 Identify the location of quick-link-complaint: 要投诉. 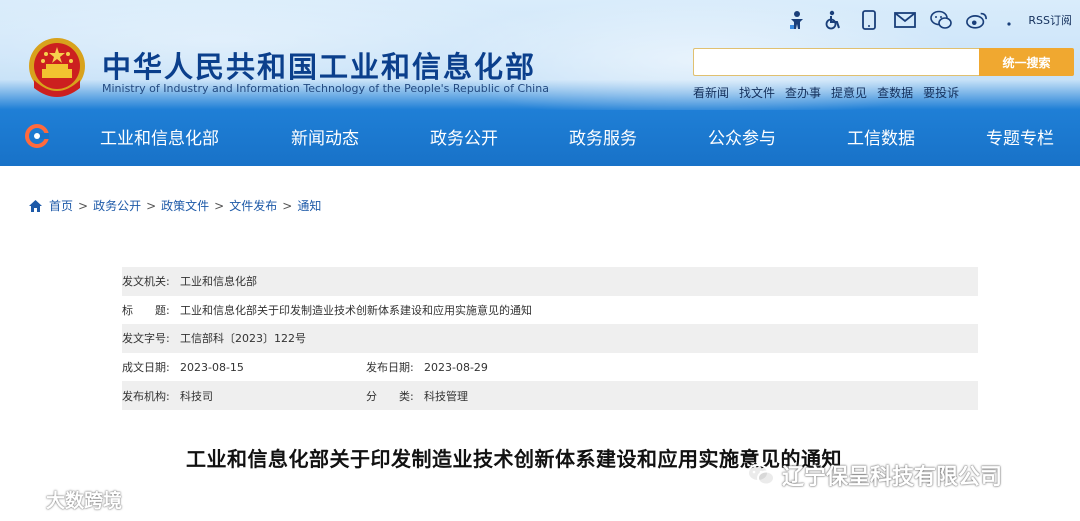
(941, 92).